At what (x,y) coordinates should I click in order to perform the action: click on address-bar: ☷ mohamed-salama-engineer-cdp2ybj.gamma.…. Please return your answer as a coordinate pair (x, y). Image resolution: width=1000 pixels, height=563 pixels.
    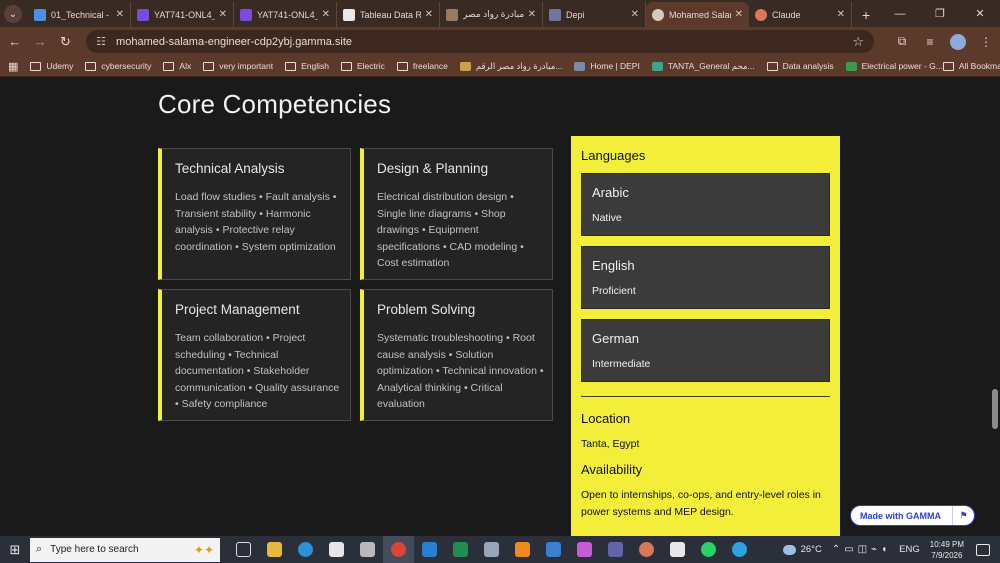
    Looking at the image, I should click on (480, 41).